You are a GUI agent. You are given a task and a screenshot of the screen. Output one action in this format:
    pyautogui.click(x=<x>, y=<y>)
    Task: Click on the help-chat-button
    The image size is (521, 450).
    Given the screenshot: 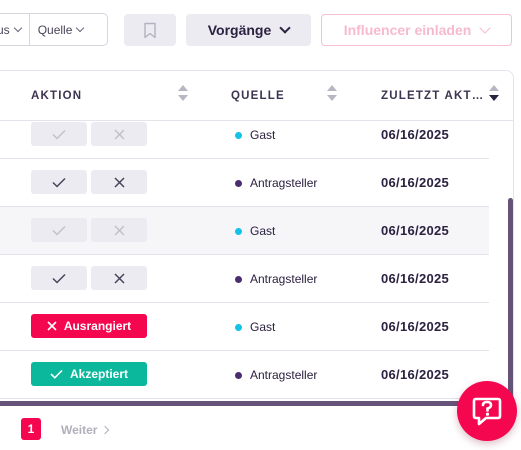 What is the action you would take?
    pyautogui.click(x=487, y=411)
    